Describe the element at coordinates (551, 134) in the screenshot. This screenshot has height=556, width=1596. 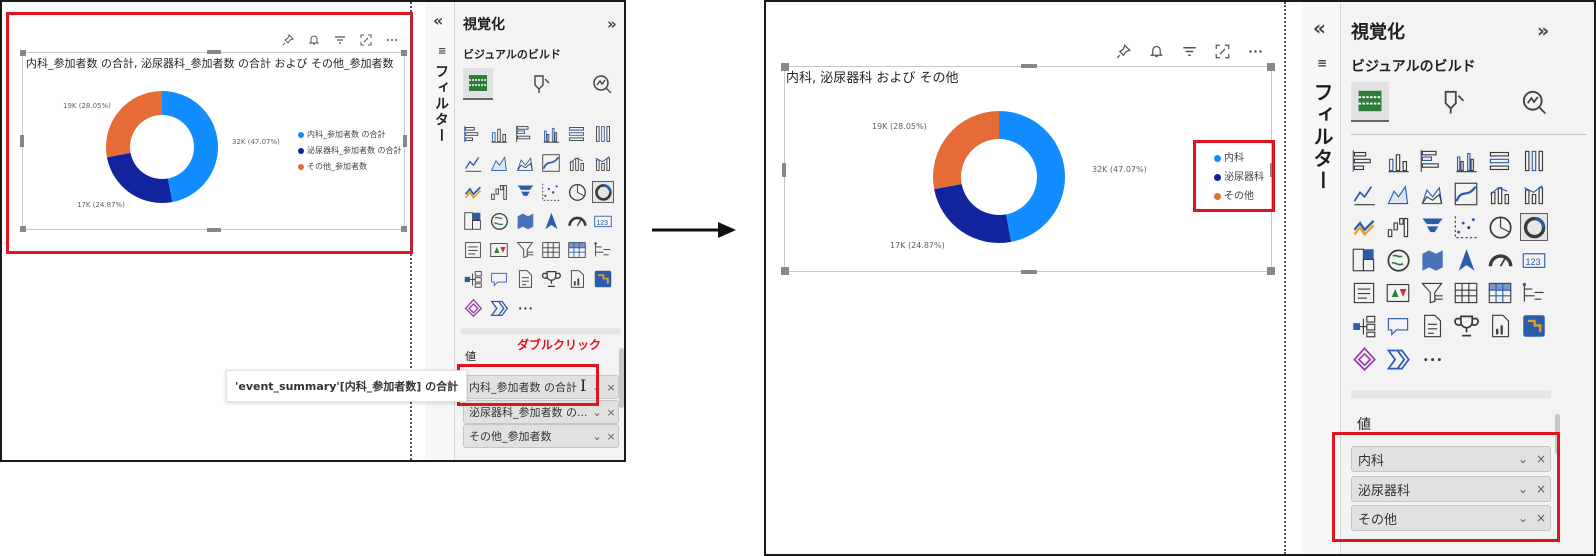
I see `clustered-column-chart-icon` at that location.